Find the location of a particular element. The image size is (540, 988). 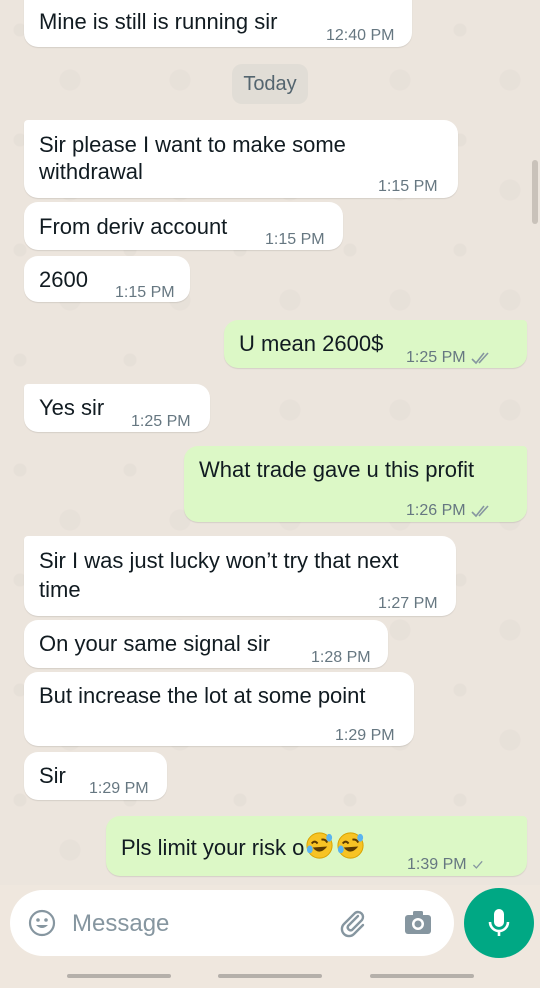

message-text: Pls limit your risk o is located at coordinates (243, 845).